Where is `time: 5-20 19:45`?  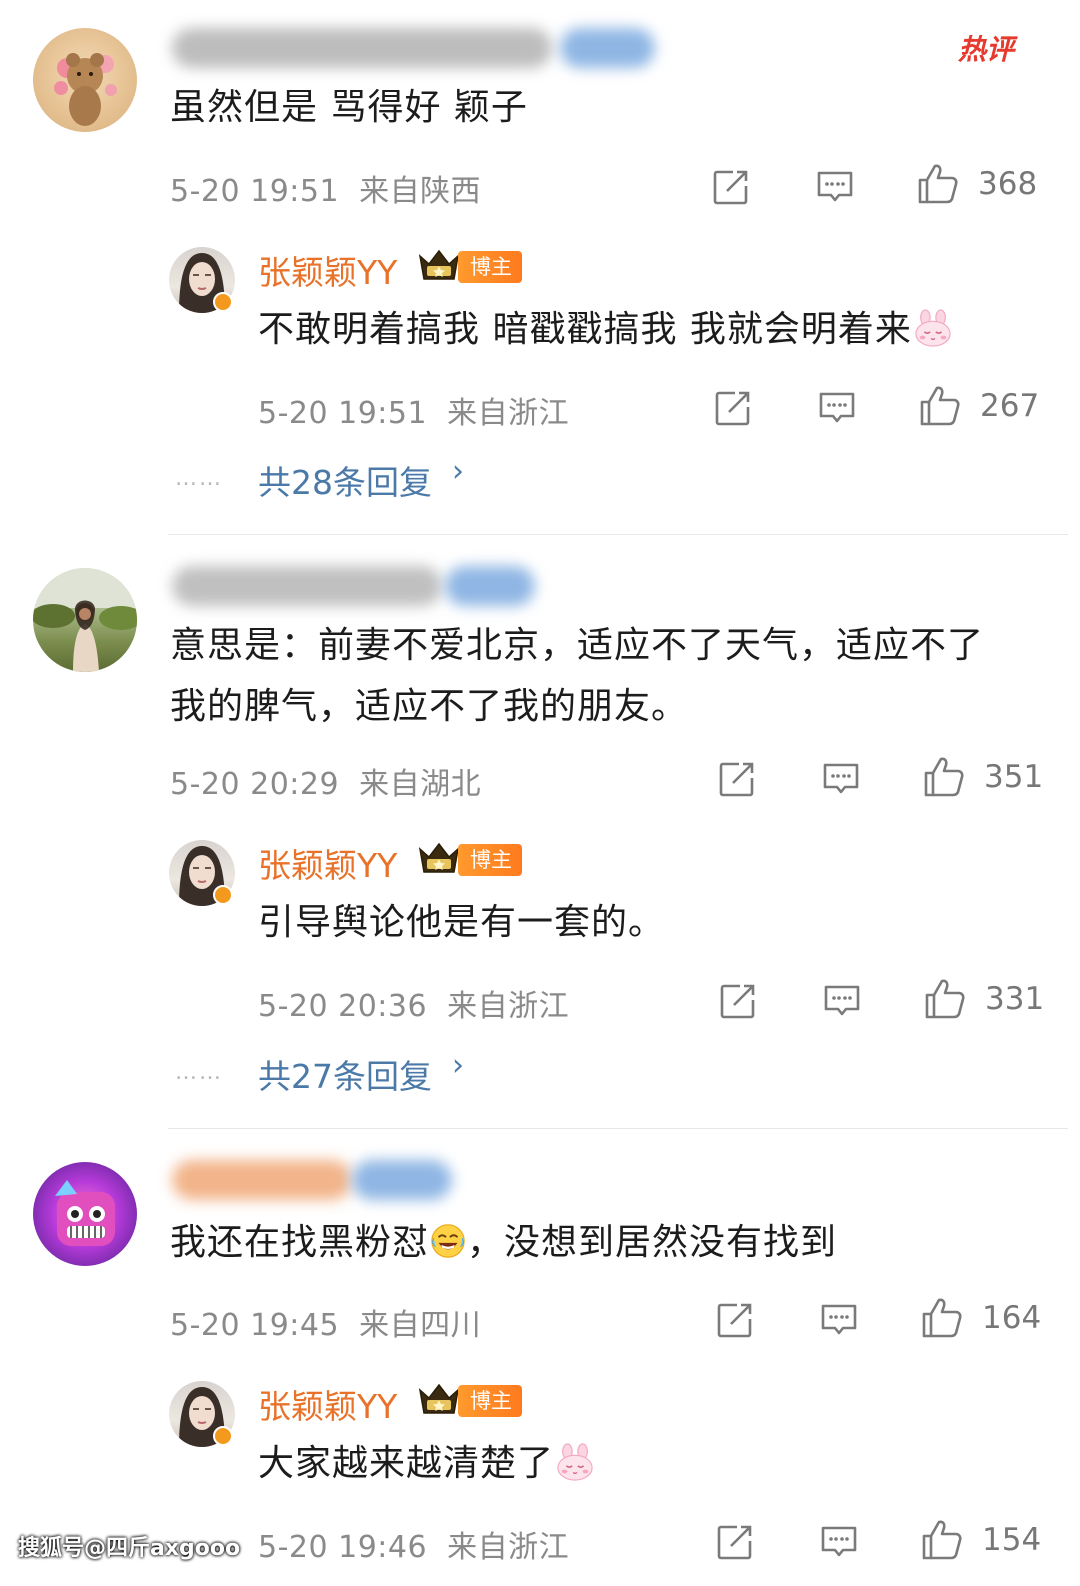 time: 5-20 19:45 is located at coordinates (255, 1325).